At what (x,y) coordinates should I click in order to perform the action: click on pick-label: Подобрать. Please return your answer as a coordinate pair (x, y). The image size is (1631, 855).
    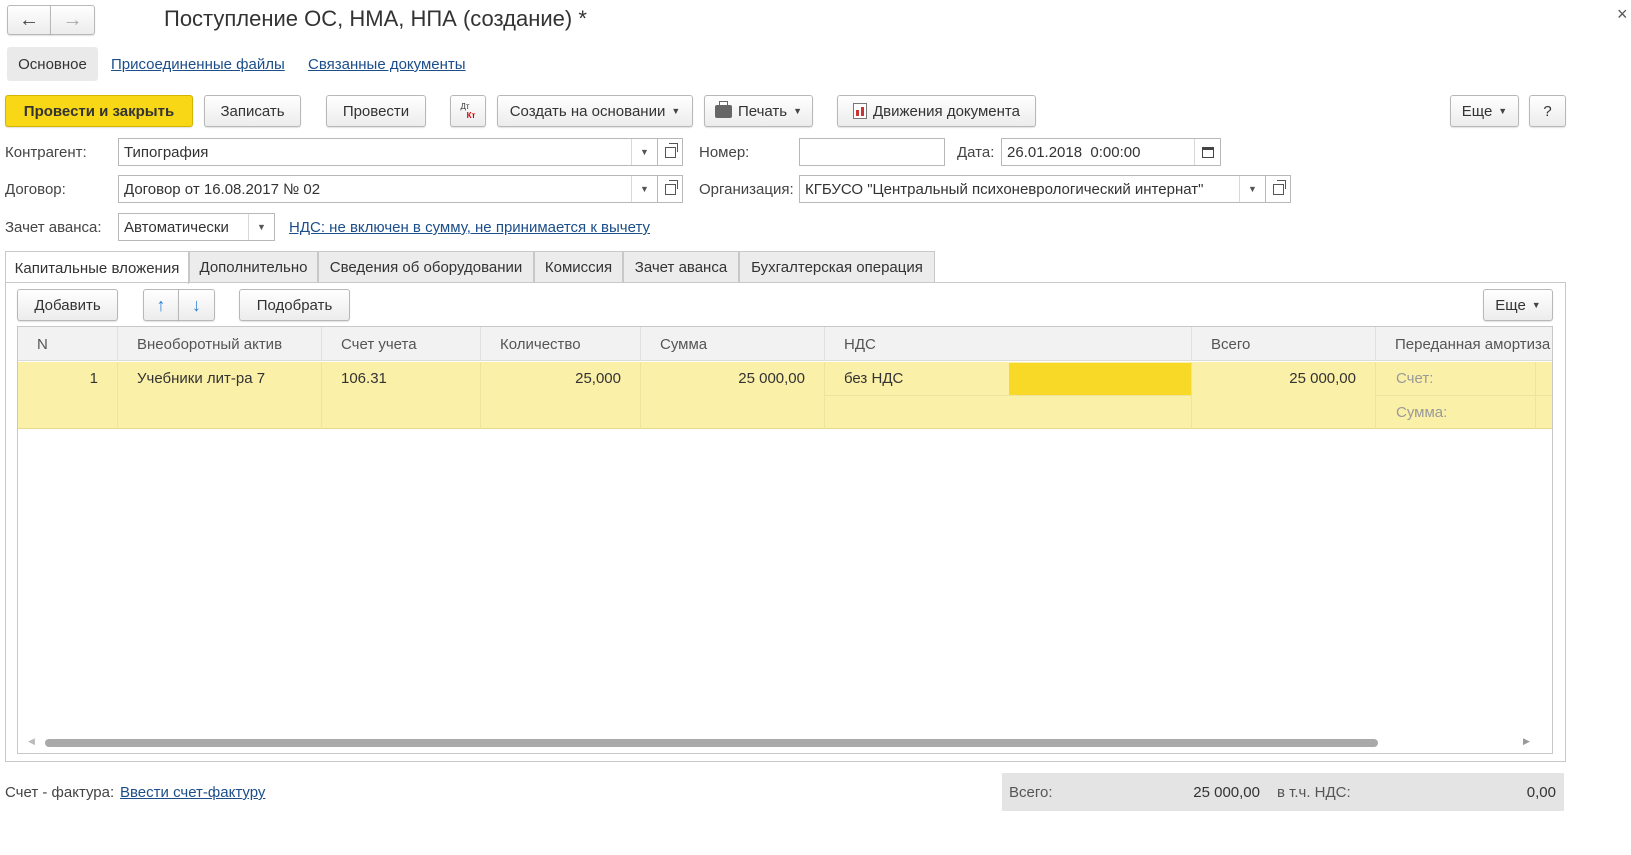
    Looking at the image, I should click on (294, 305).